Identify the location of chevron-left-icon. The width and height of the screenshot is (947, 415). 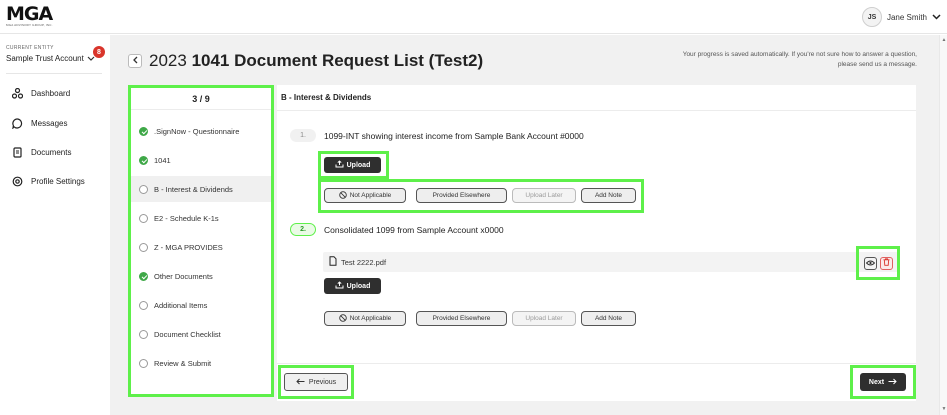
(135, 61).